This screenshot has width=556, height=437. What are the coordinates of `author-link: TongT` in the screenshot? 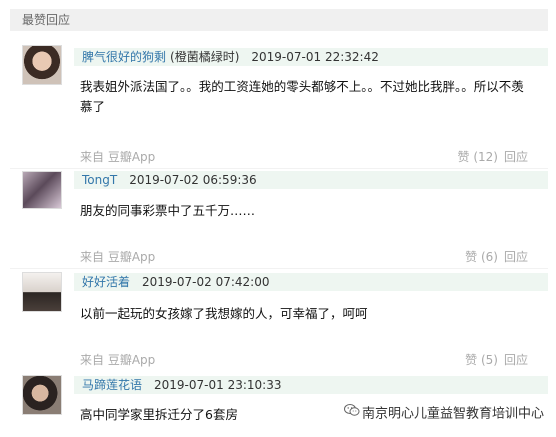 It's located at (99, 180).